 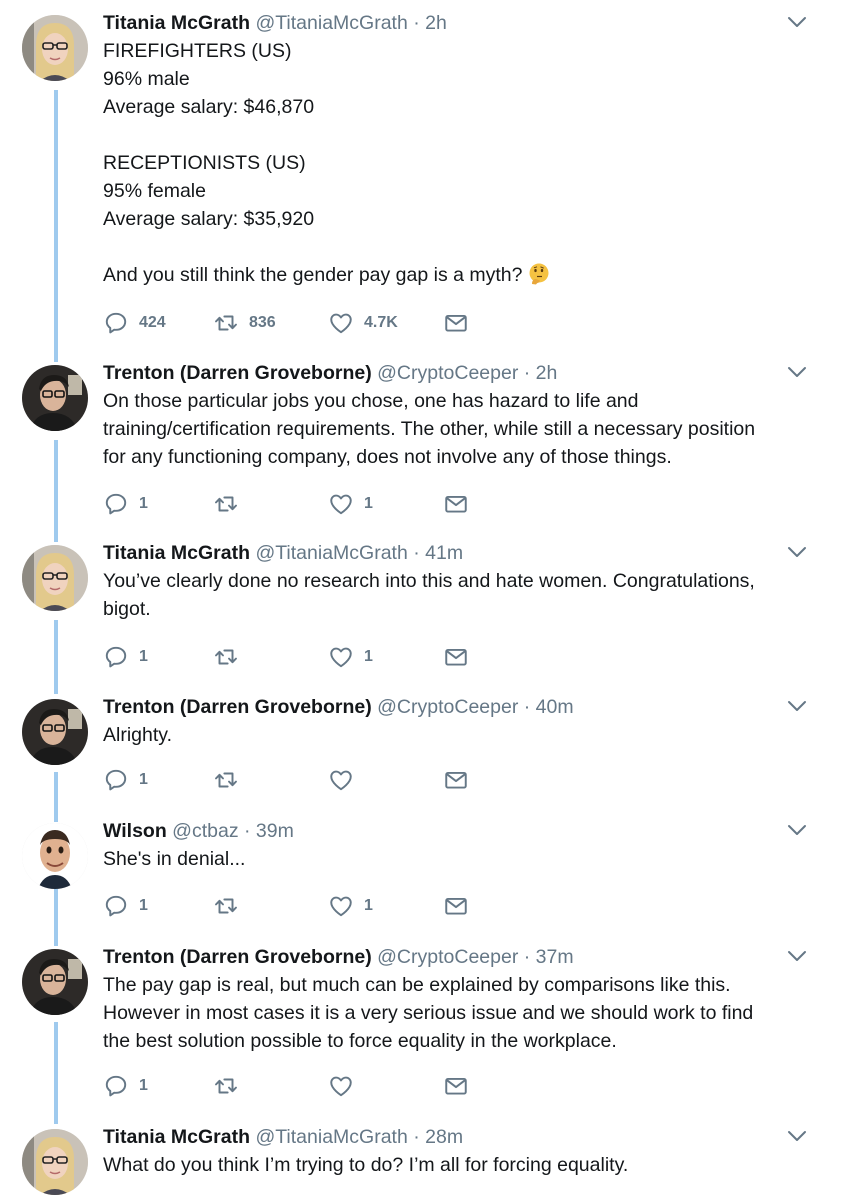 I want to click on like-button: 4.7K, so click(x=363, y=323).